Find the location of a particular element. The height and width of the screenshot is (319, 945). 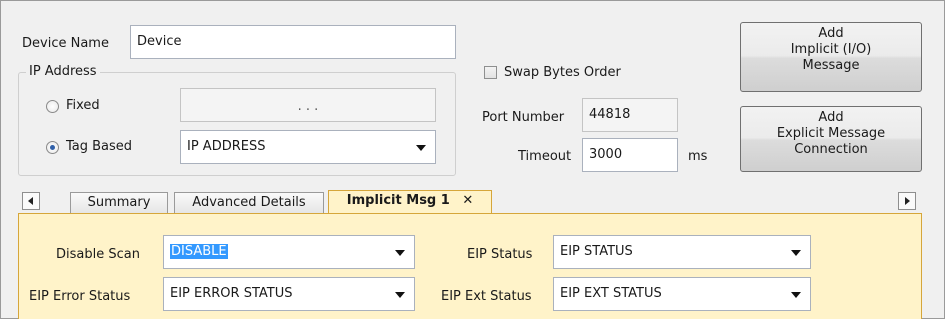

add-explicit-line-3: Connection is located at coordinates (831, 149).